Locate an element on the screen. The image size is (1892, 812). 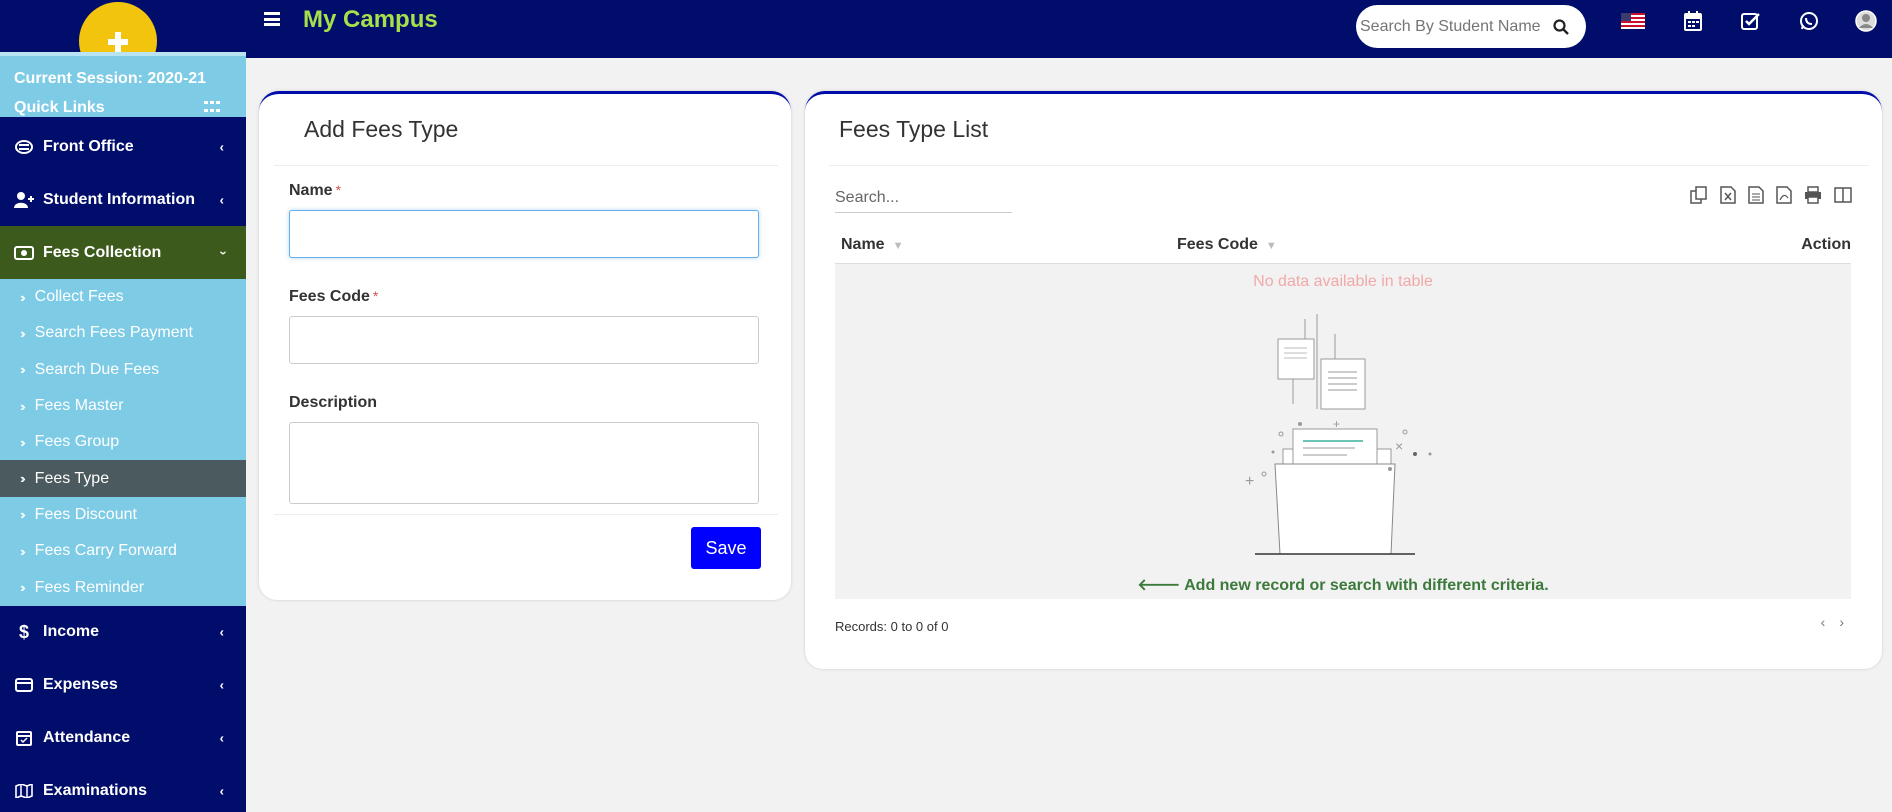
fees-code-label: Fees Code * is located at coordinates (525, 297).